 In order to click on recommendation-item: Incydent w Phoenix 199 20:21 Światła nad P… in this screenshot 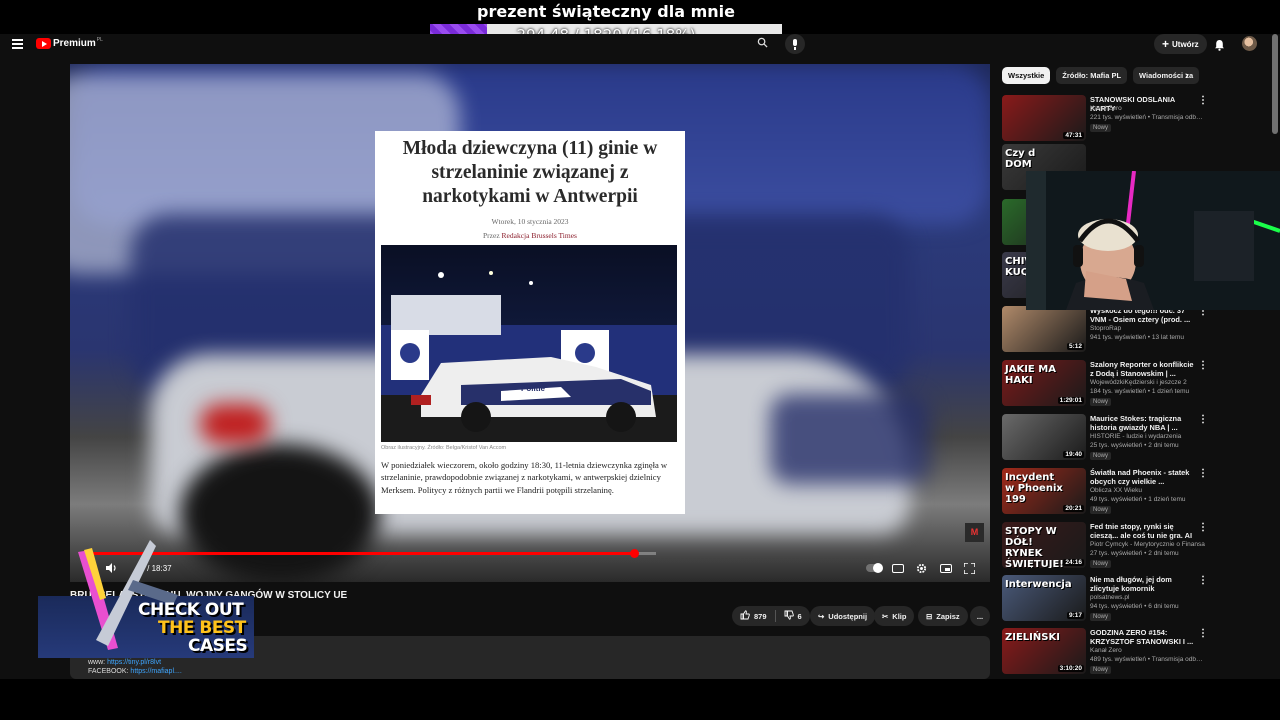, I will do `click(1137, 493)`.